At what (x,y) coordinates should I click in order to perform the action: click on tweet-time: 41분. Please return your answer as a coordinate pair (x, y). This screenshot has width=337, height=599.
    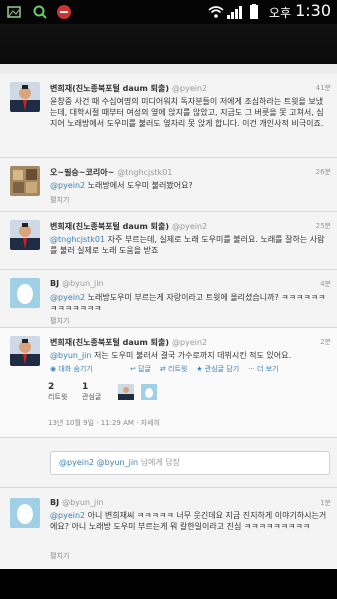
    Looking at the image, I should click on (323, 88).